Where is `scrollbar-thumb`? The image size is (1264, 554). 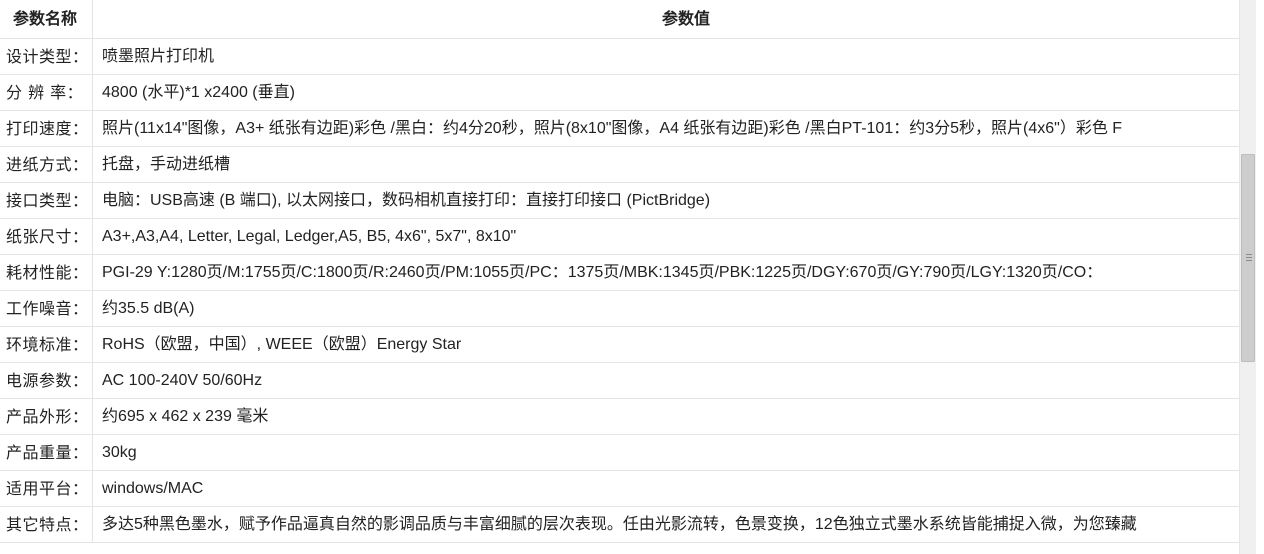
scrollbar-thumb is located at coordinates (1248, 258).